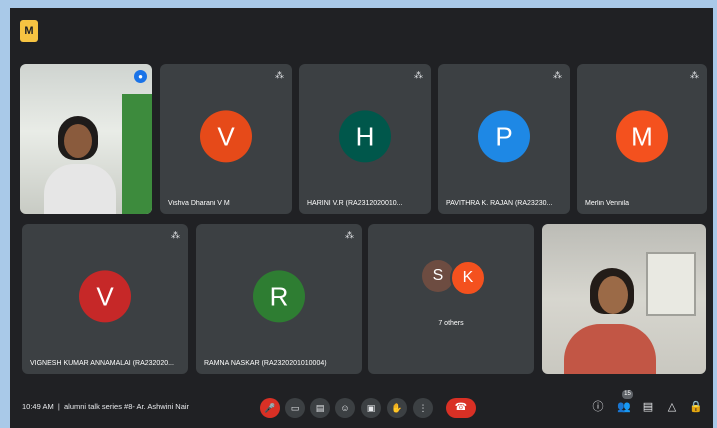 Image resolution: width=717 pixels, height=428 pixels. What do you see at coordinates (607, 203) in the screenshot?
I see `participant-name: Merlin Vennila` at bounding box center [607, 203].